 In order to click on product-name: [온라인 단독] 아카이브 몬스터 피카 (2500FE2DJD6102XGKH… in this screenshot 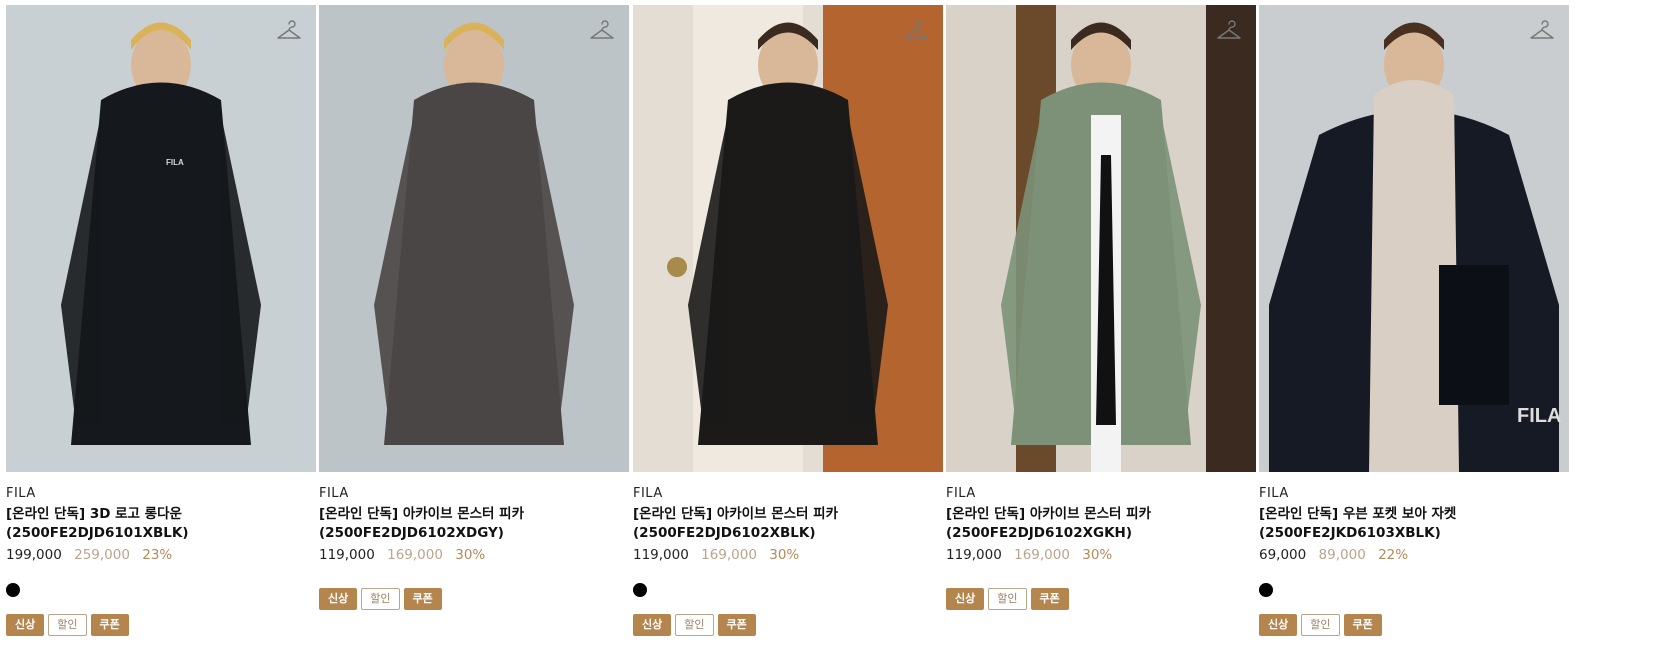, I will do `click(1101, 524)`.